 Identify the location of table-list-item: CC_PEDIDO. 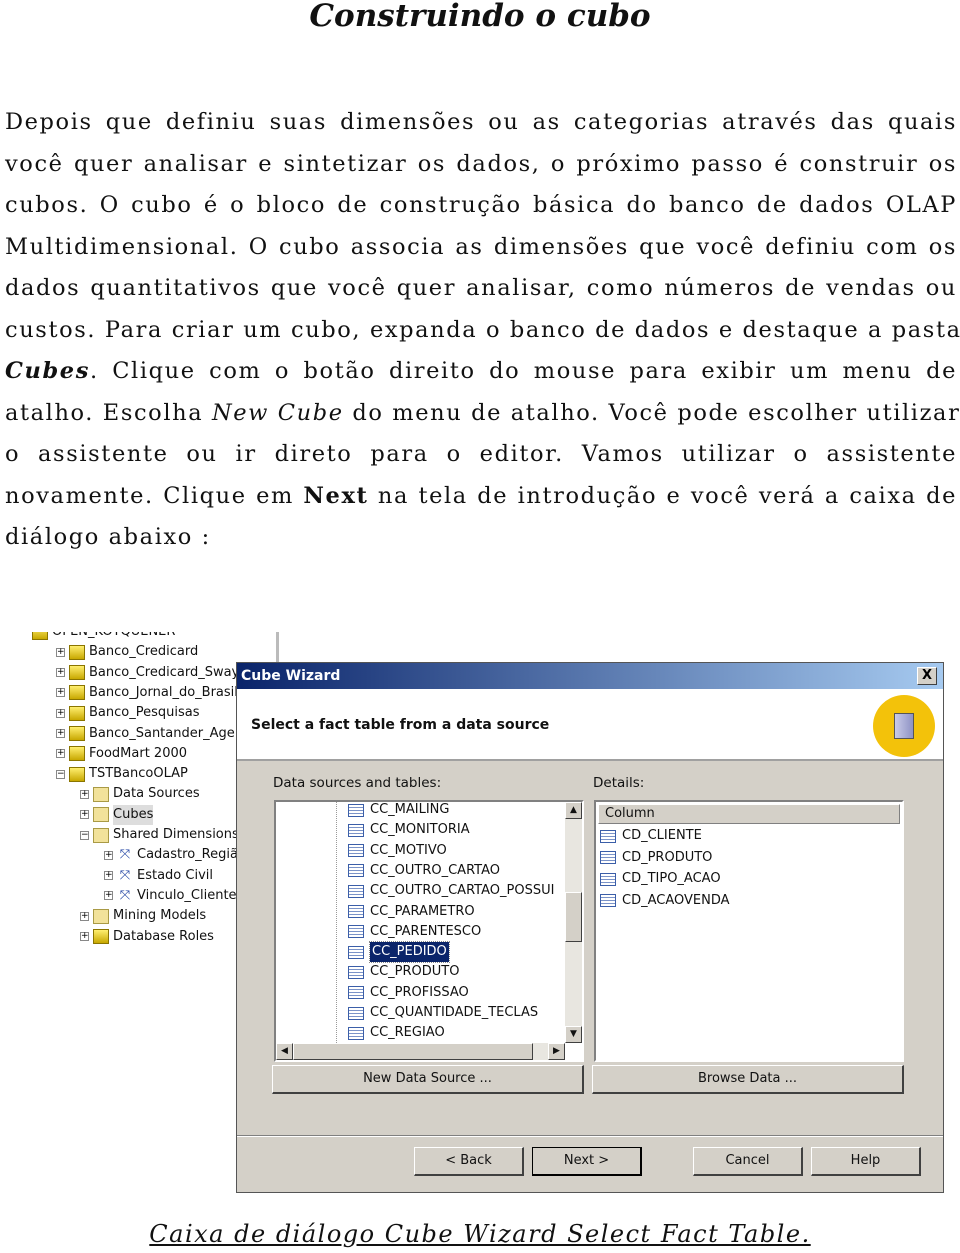
(399, 952).